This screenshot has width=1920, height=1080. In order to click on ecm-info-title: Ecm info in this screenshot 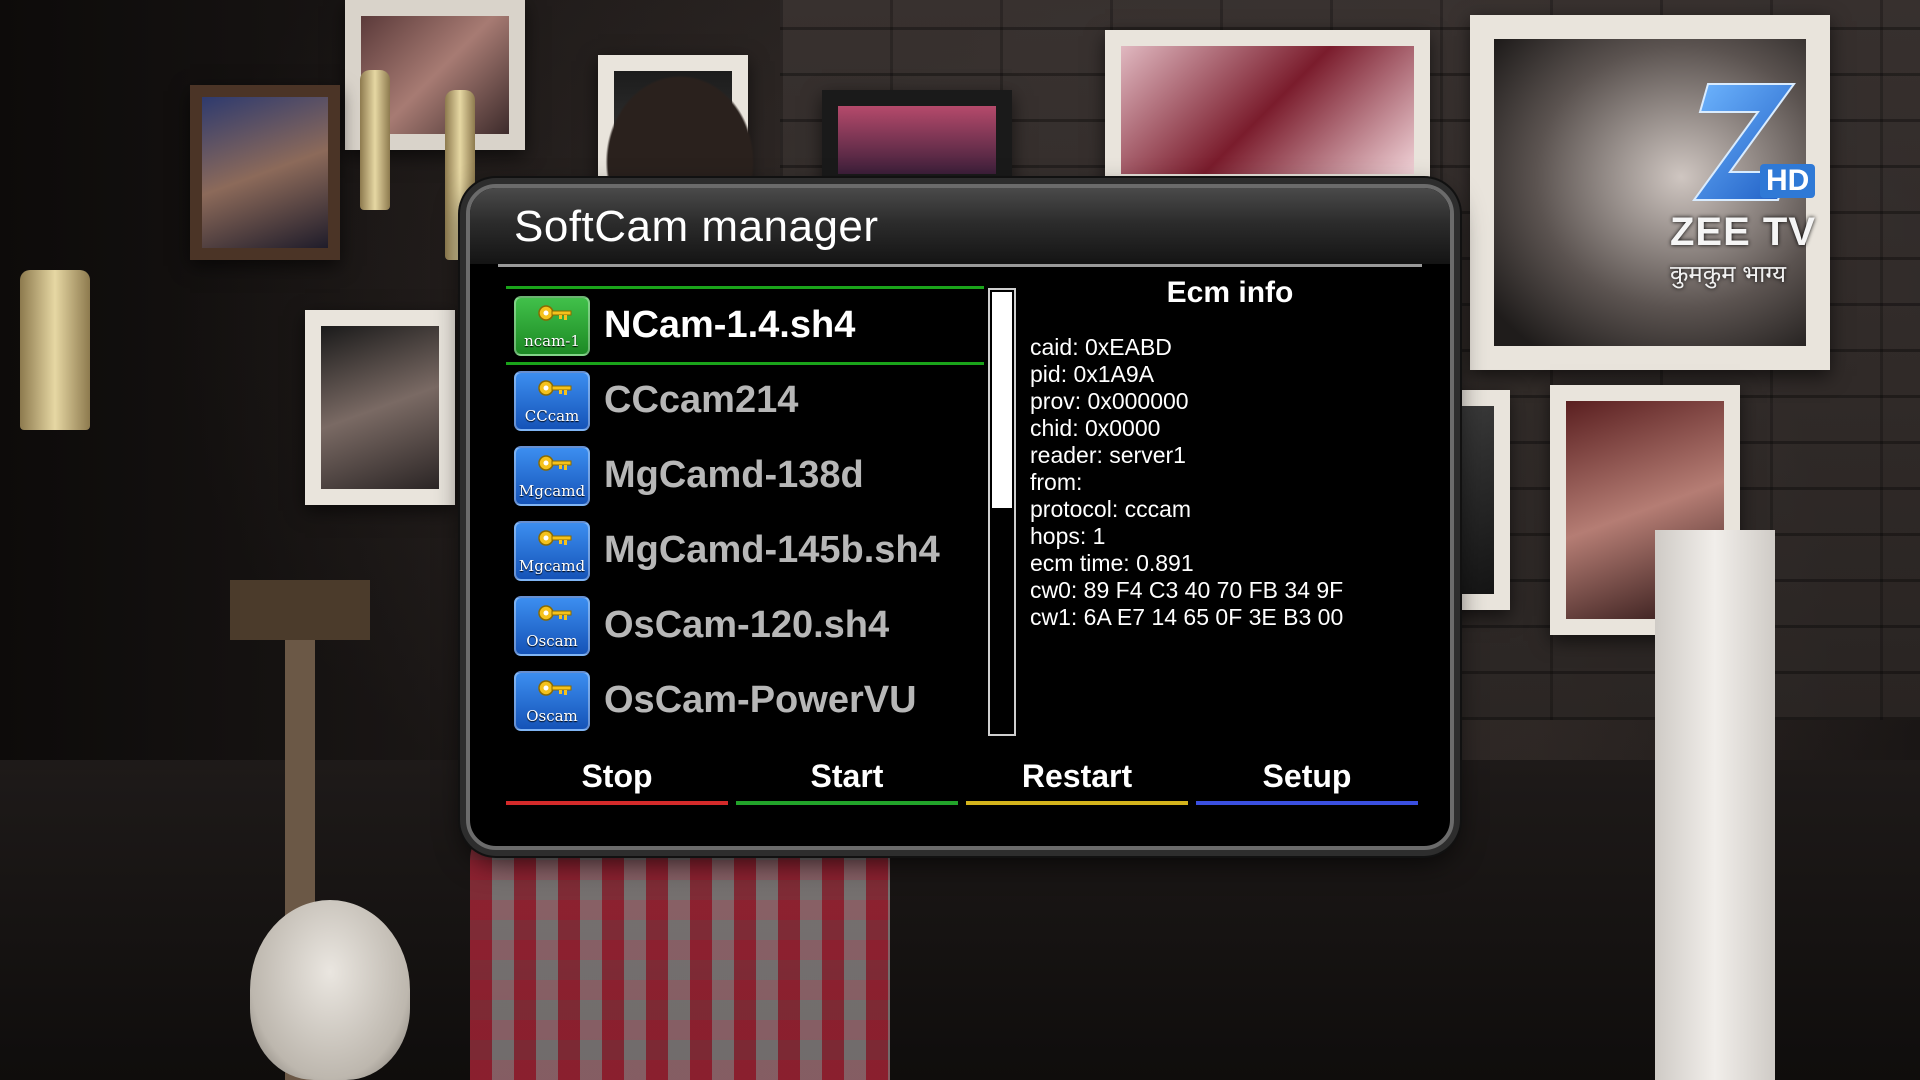, I will do `click(1230, 292)`.